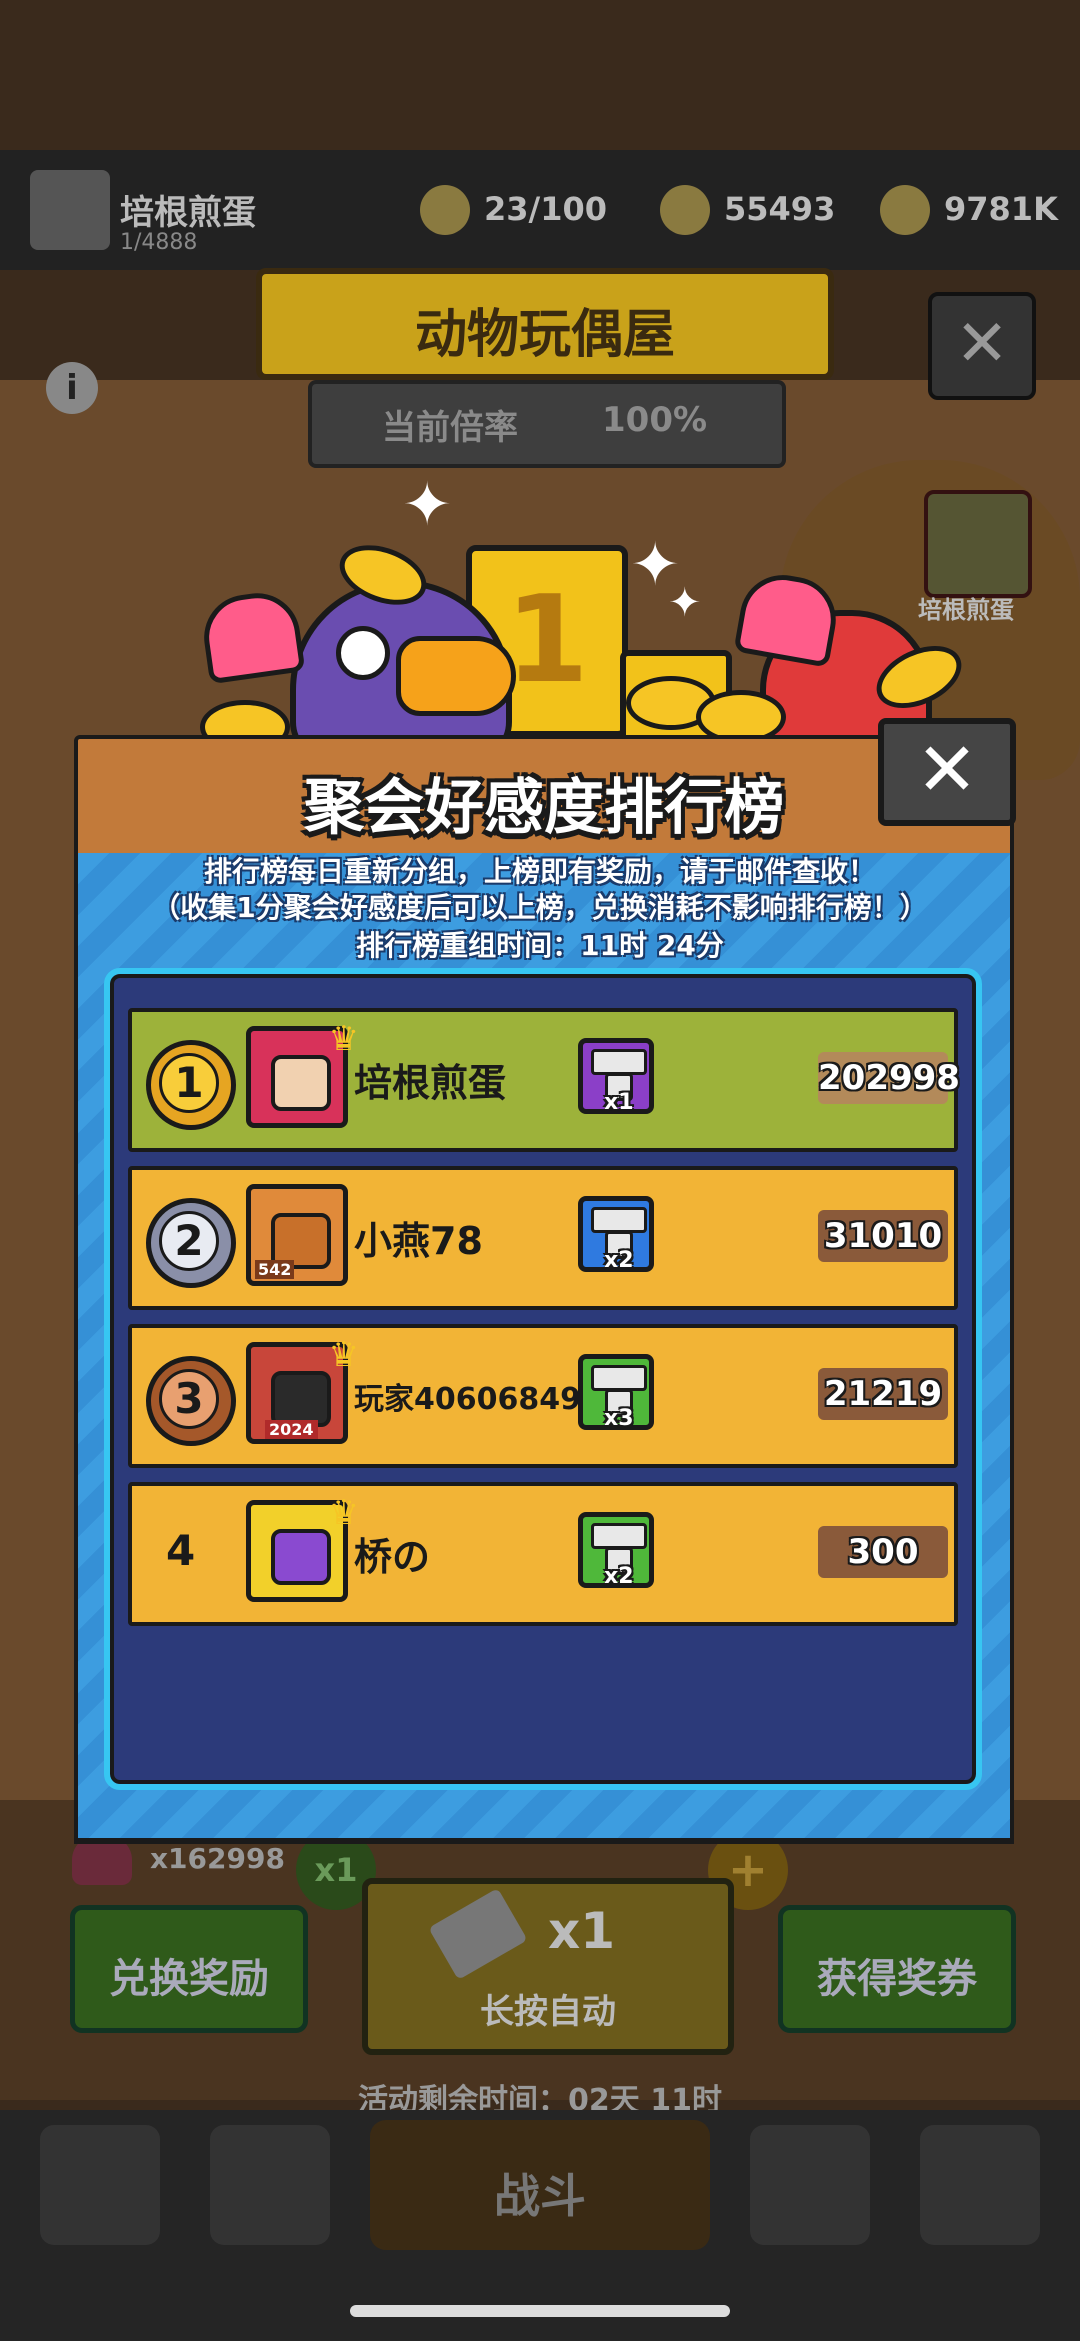 This screenshot has height=2341, width=1080. I want to click on nav-team-icon, so click(810, 2185).